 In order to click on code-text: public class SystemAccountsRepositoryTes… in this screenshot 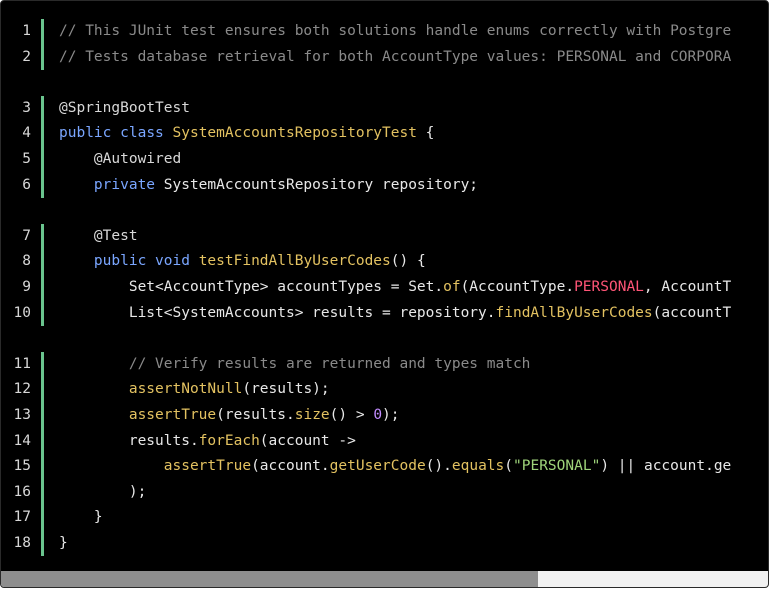, I will do `click(247, 133)`.